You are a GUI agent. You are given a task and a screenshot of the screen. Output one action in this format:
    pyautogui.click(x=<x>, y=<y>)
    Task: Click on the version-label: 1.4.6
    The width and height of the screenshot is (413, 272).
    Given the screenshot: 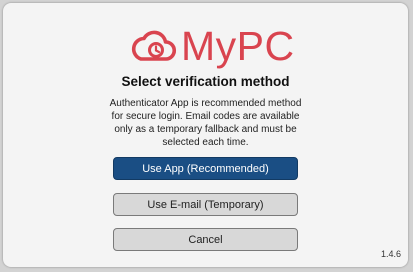 What is the action you would take?
    pyautogui.click(x=390, y=254)
    